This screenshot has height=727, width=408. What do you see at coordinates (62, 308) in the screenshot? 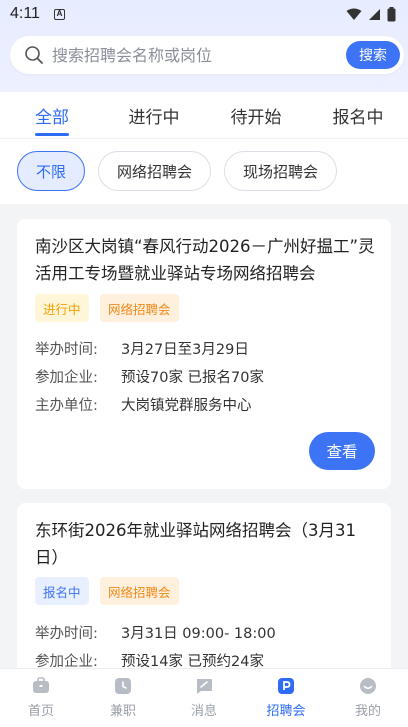
I see `status-tag: 进行中` at bounding box center [62, 308].